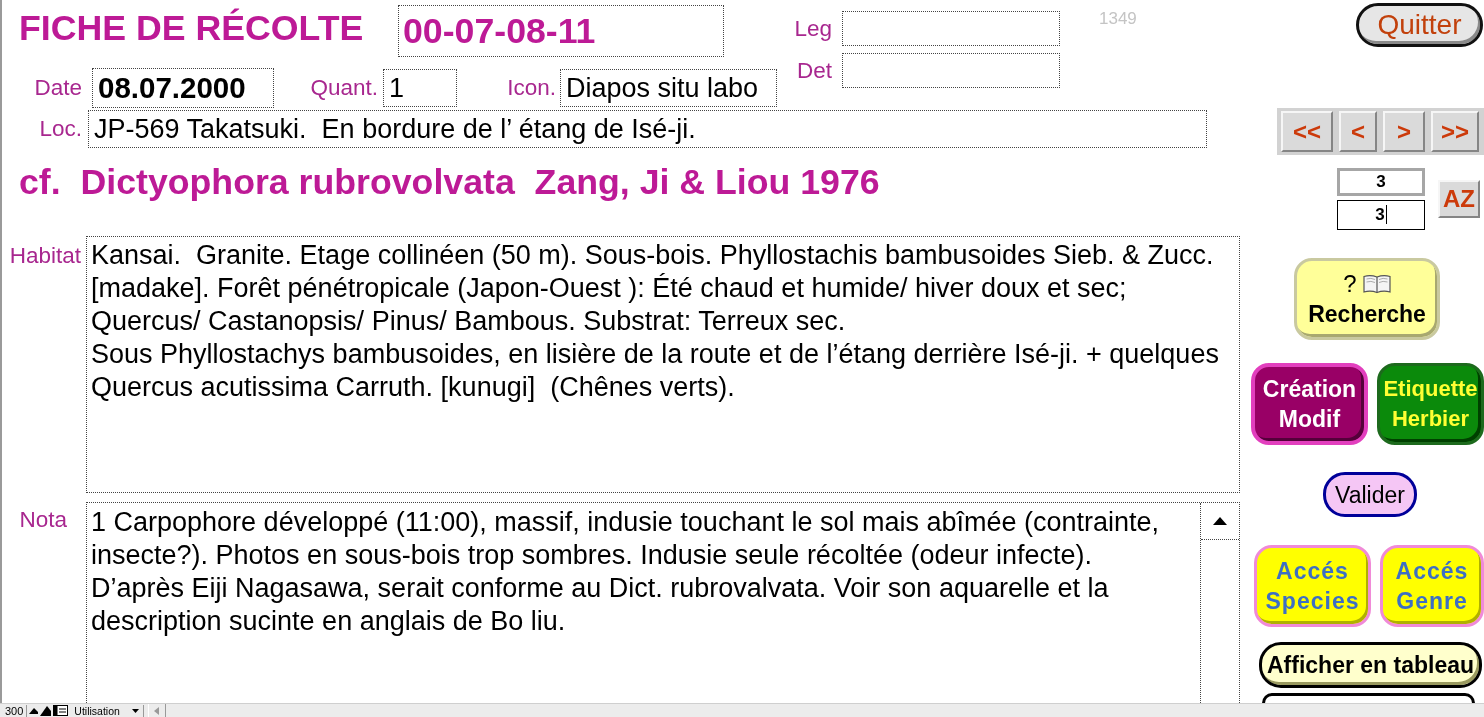 This screenshot has height=717, width=1484. I want to click on scroll-left-button, so click(156, 710).